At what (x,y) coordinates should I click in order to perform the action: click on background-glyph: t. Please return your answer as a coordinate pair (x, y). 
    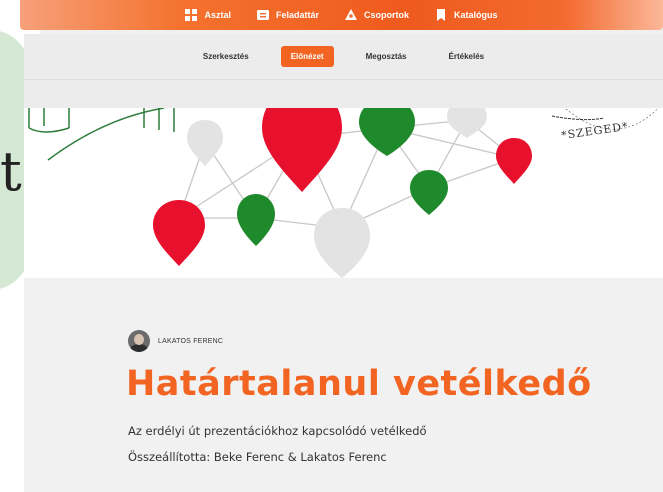
    Looking at the image, I should click on (11, 171).